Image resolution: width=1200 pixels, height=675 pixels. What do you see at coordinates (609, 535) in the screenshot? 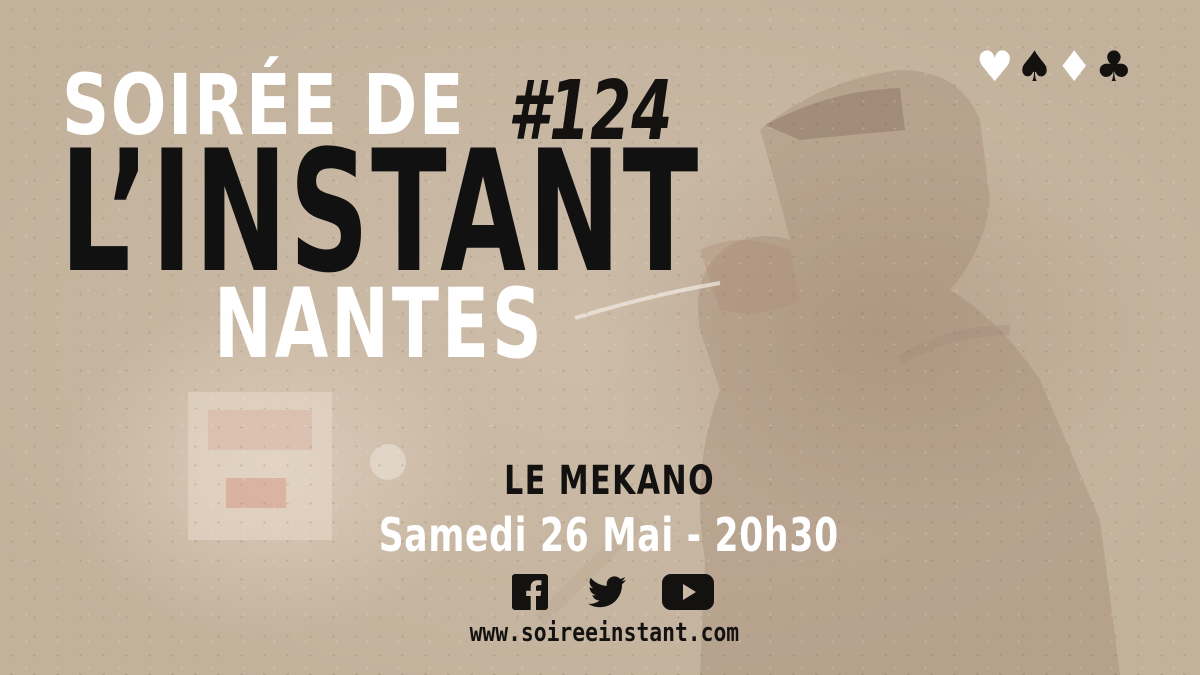
I see `event-date: Samedi 26 Mai - 20h30` at bounding box center [609, 535].